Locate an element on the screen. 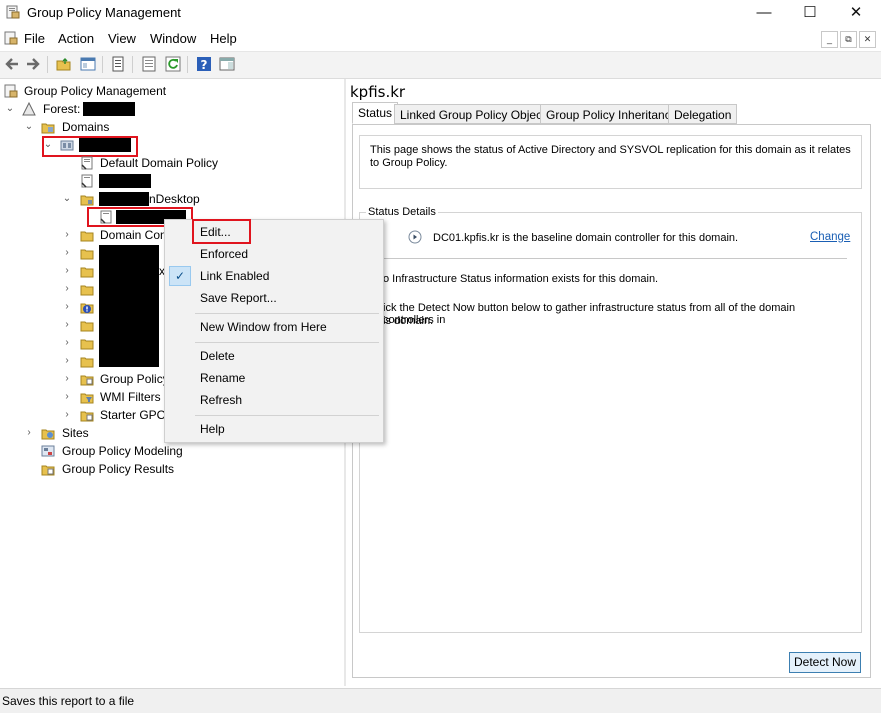 The height and width of the screenshot is (713, 881). redacted-ou-names is located at coordinates (129, 306).